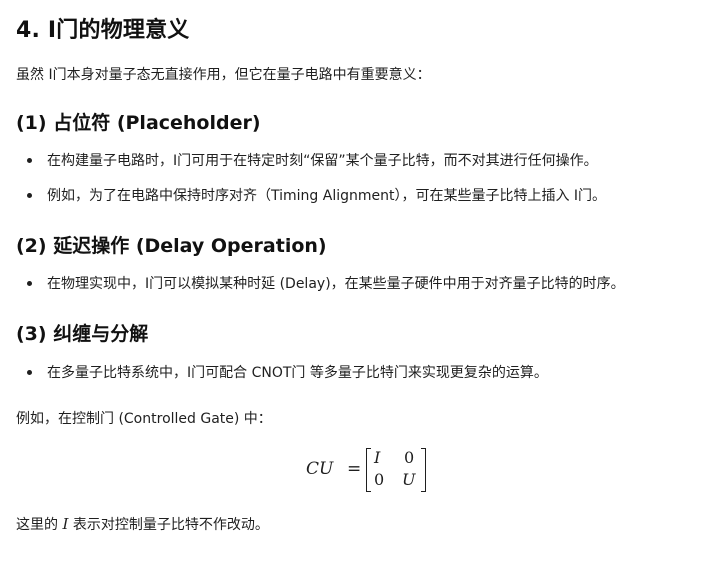  What do you see at coordinates (423, 470) in the screenshot?
I see `matrix-right-bracket` at bounding box center [423, 470].